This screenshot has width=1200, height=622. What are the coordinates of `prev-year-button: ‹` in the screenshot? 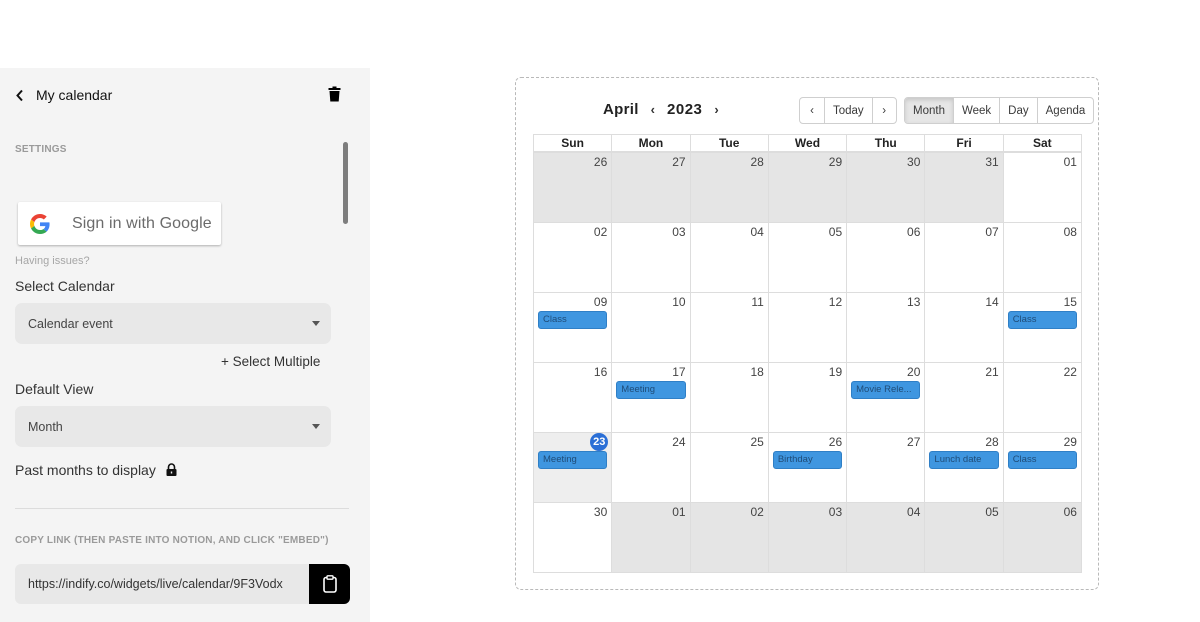 It's located at (653, 109).